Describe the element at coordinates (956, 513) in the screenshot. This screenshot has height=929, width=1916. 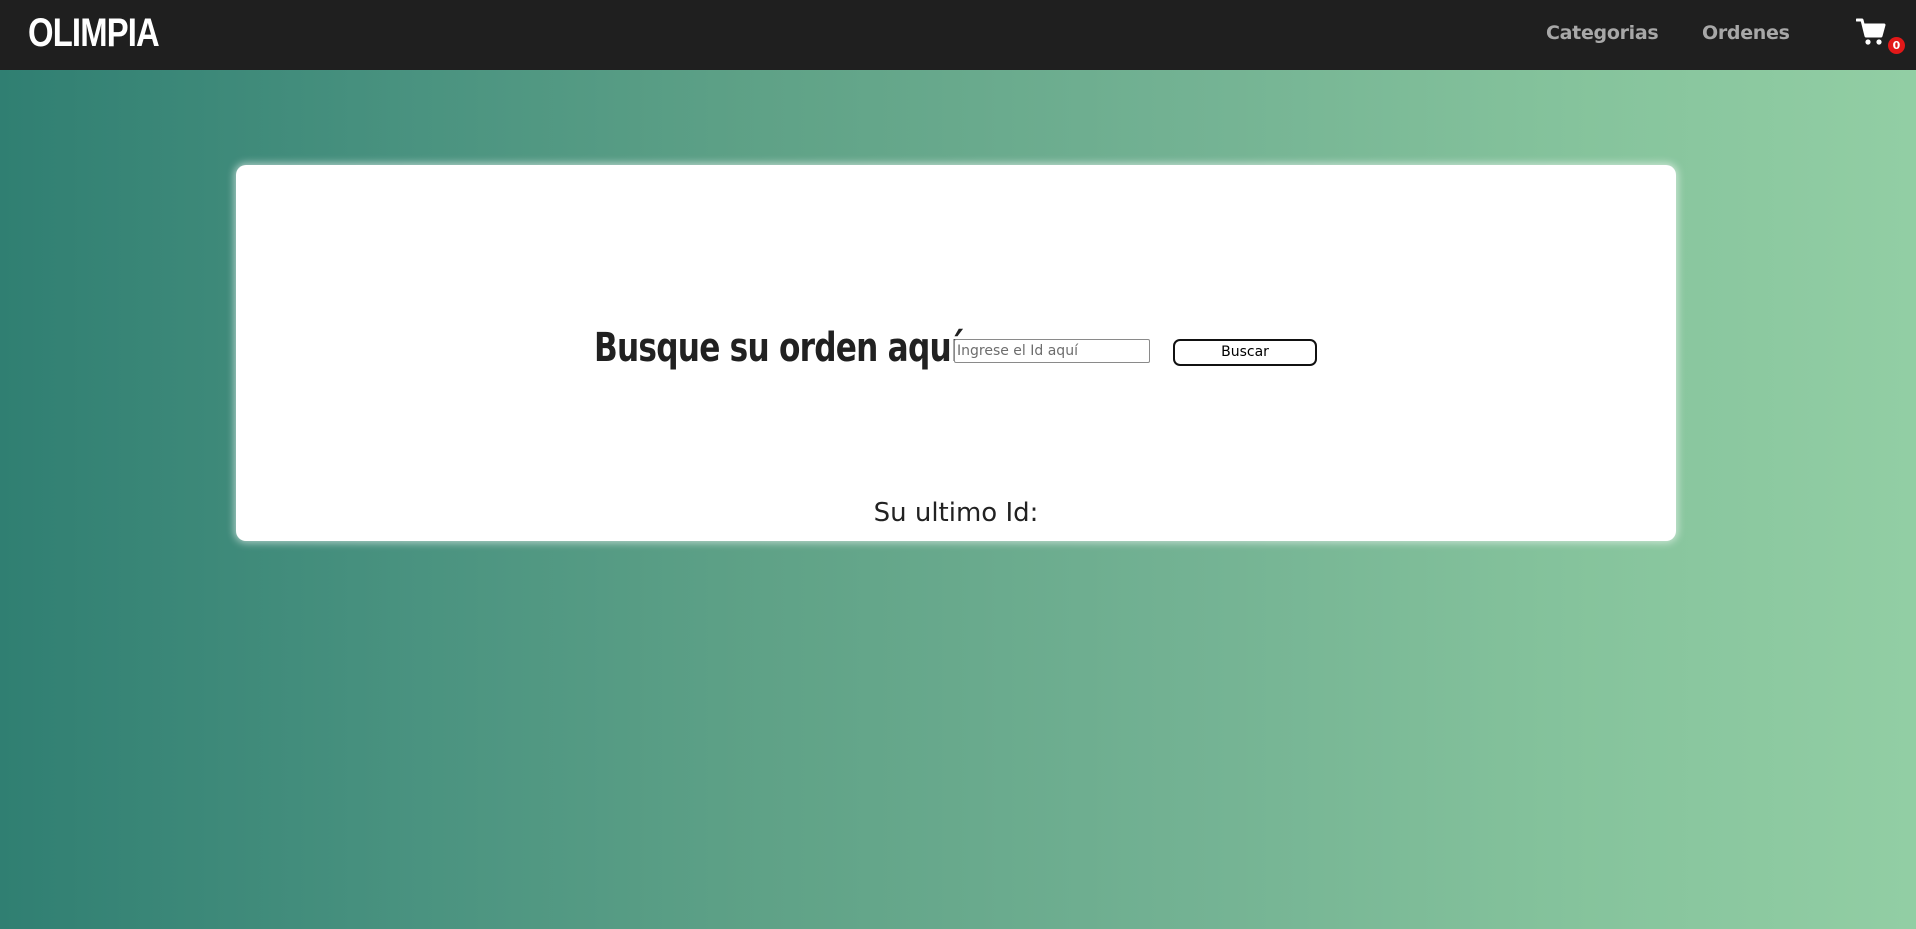
I see `last-id-label: Su ultimo Id:` at that location.